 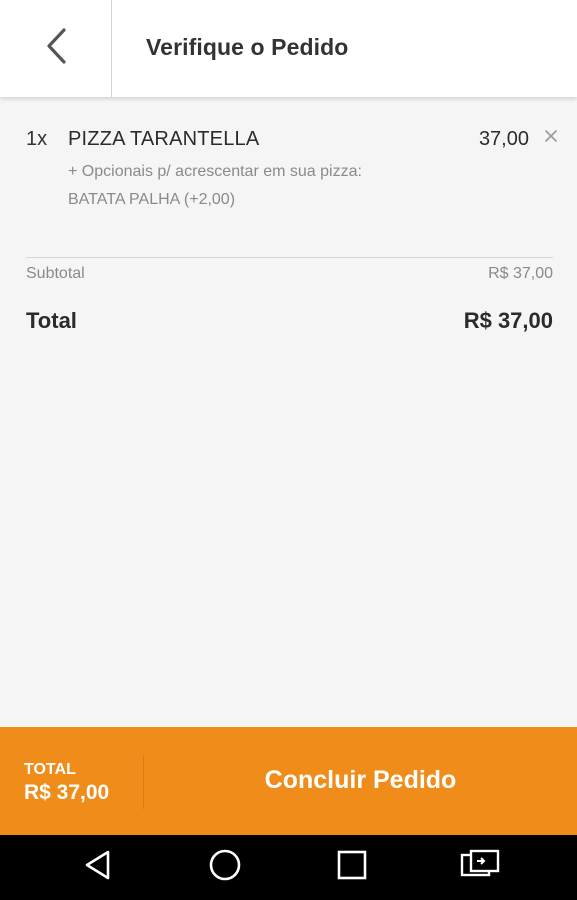 I want to click on subtotal-value: R$ 37,00, so click(x=520, y=273).